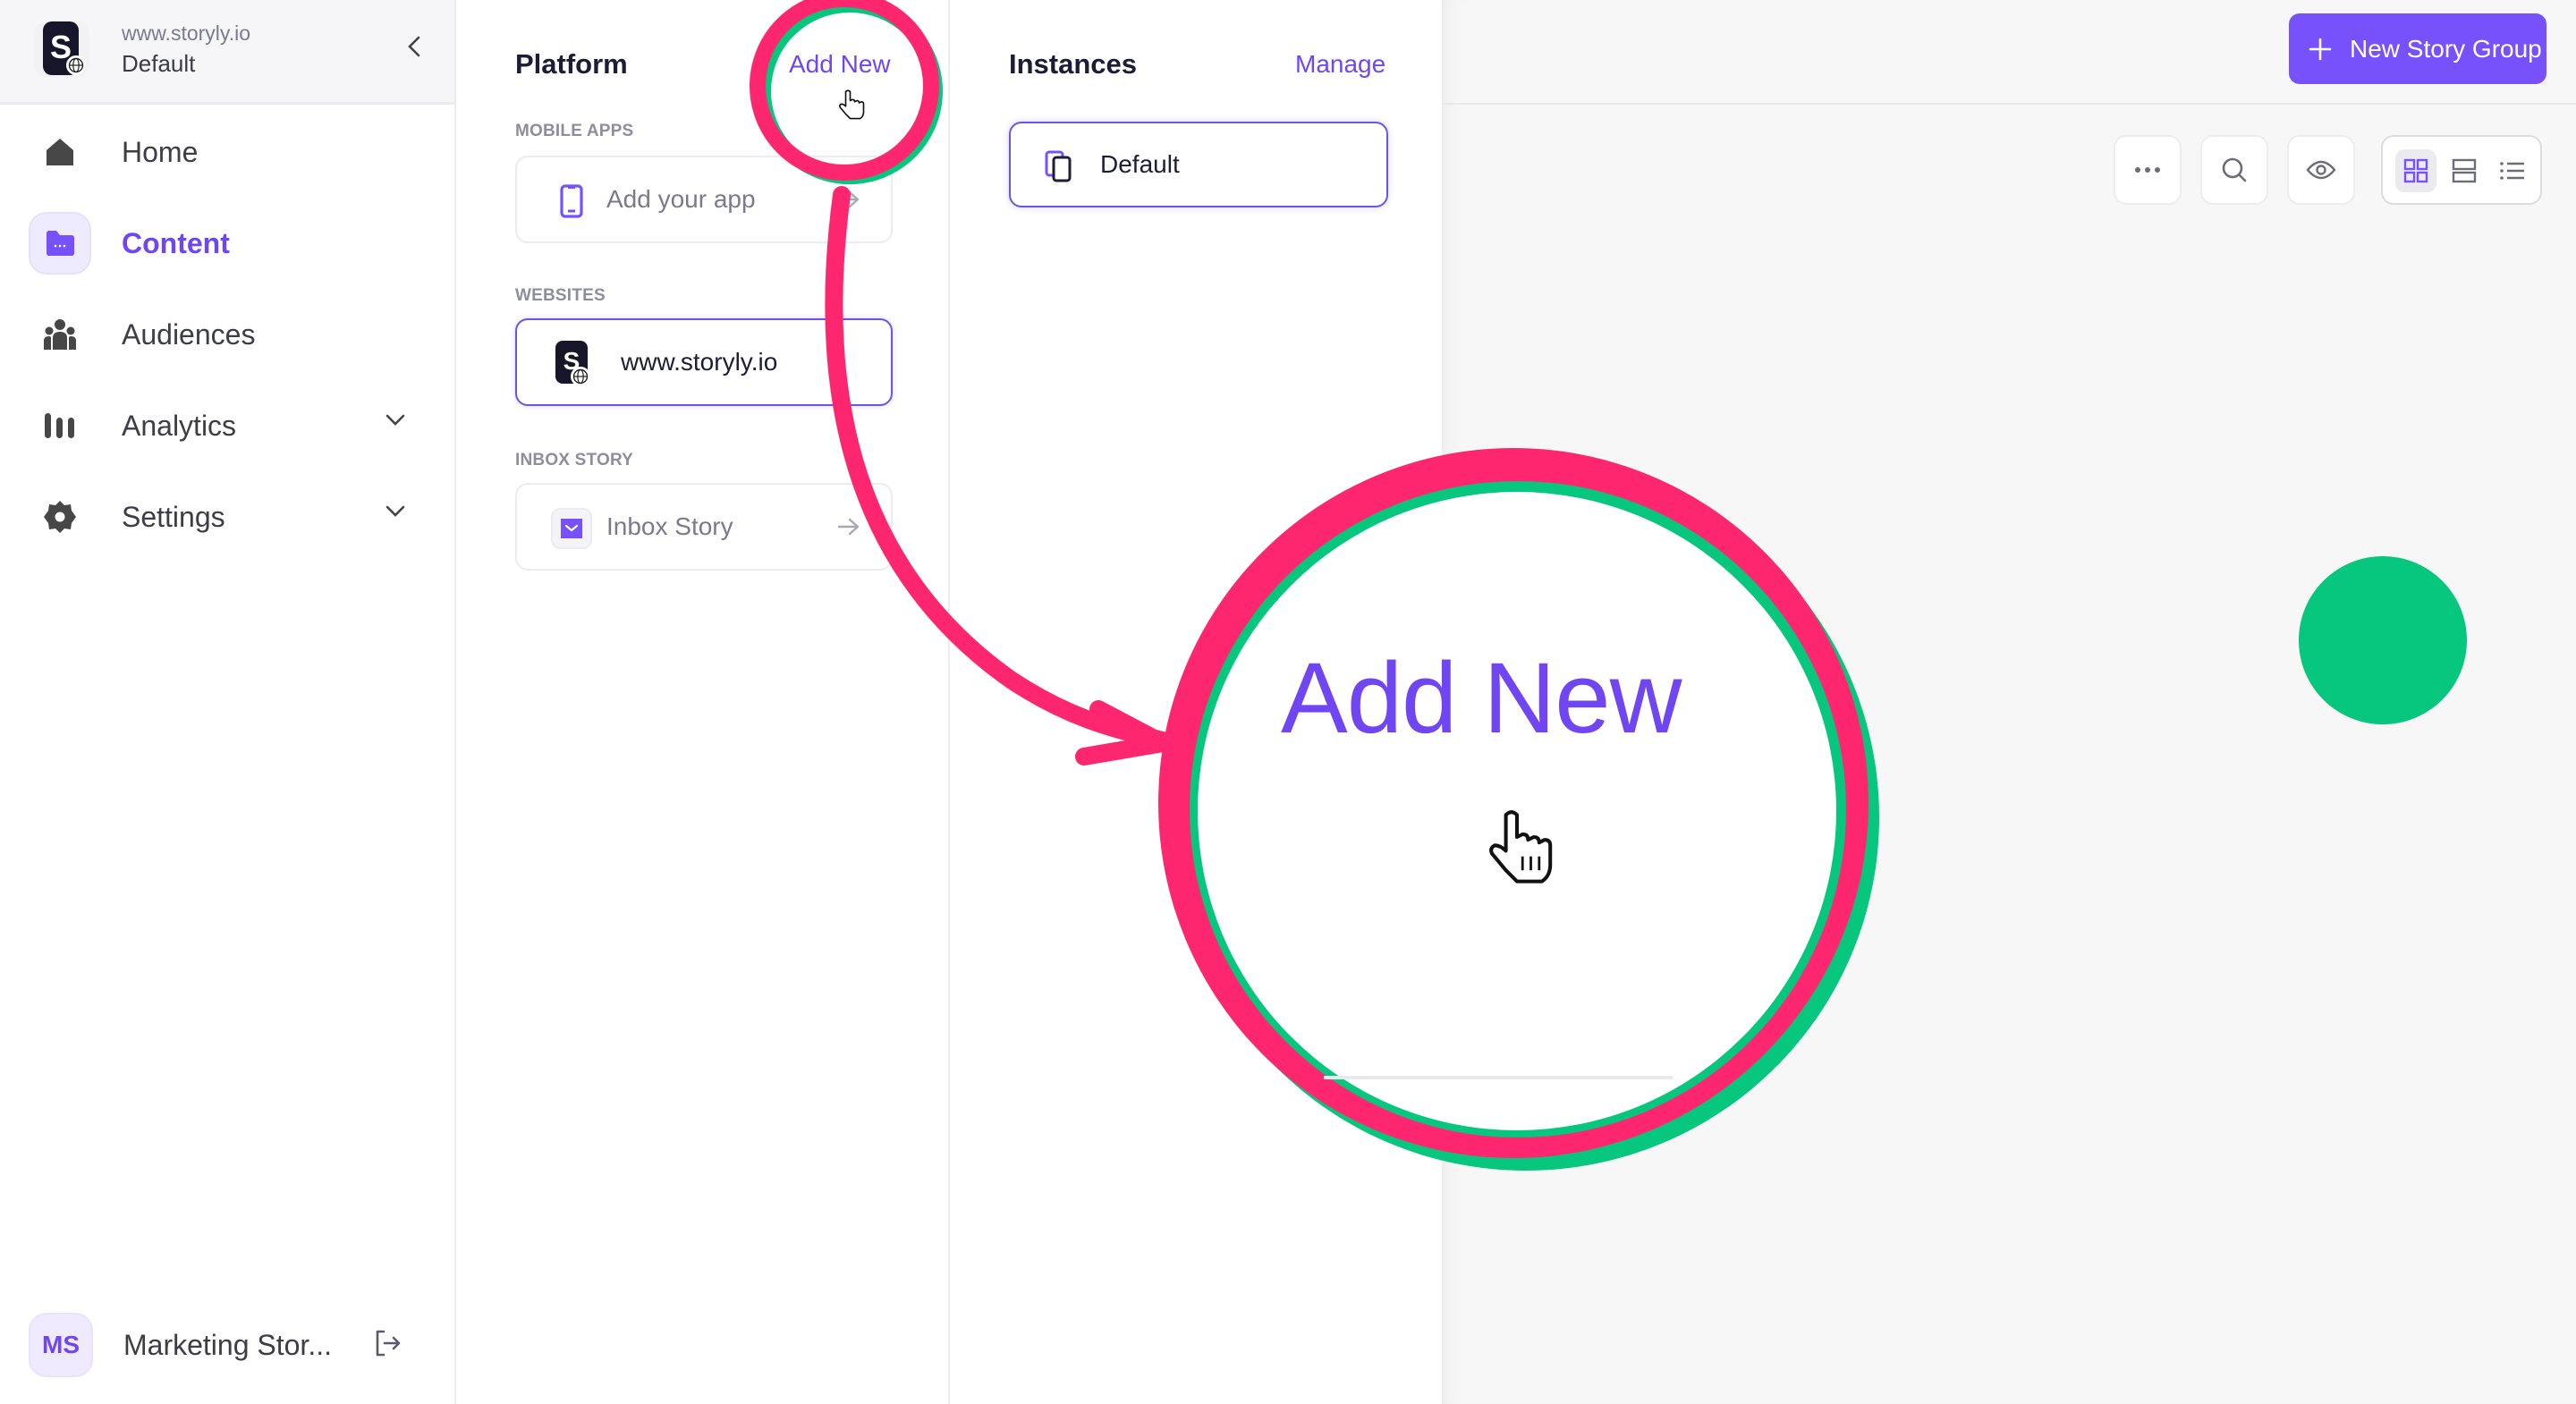 The image size is (2576, 1404). Describe the element at coordinates (840, 65) in the screenshot. I see `add-new-platform-link: Add New` at that location.